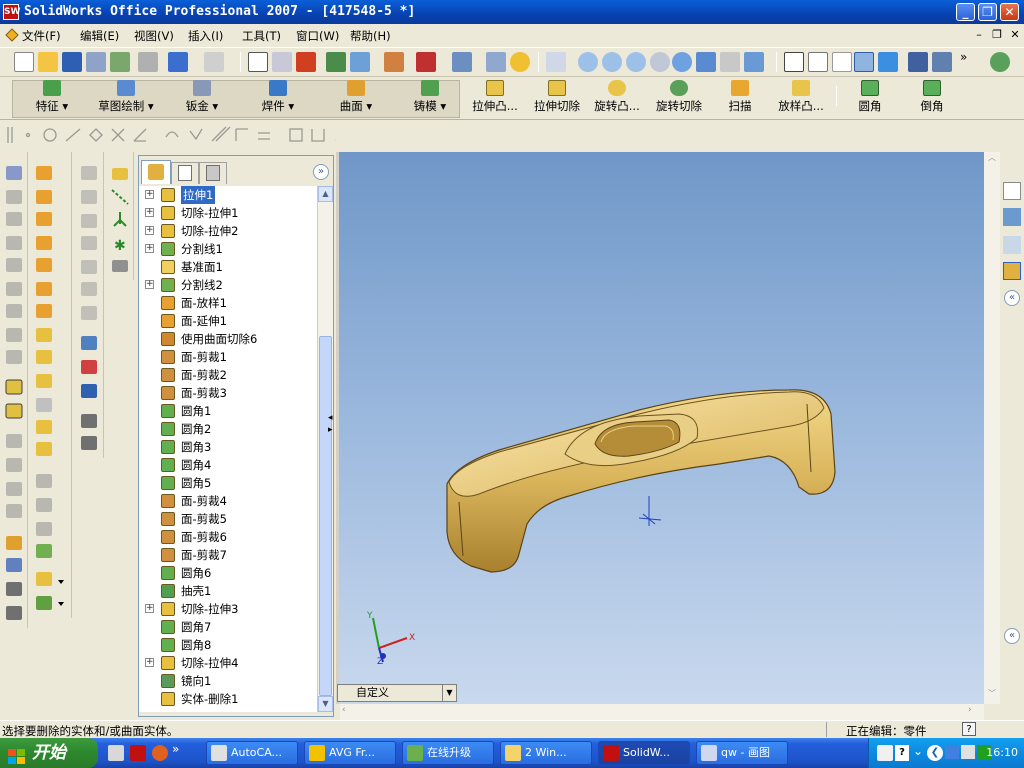  I want to click on browser-launch-icon, so click(160, 753).